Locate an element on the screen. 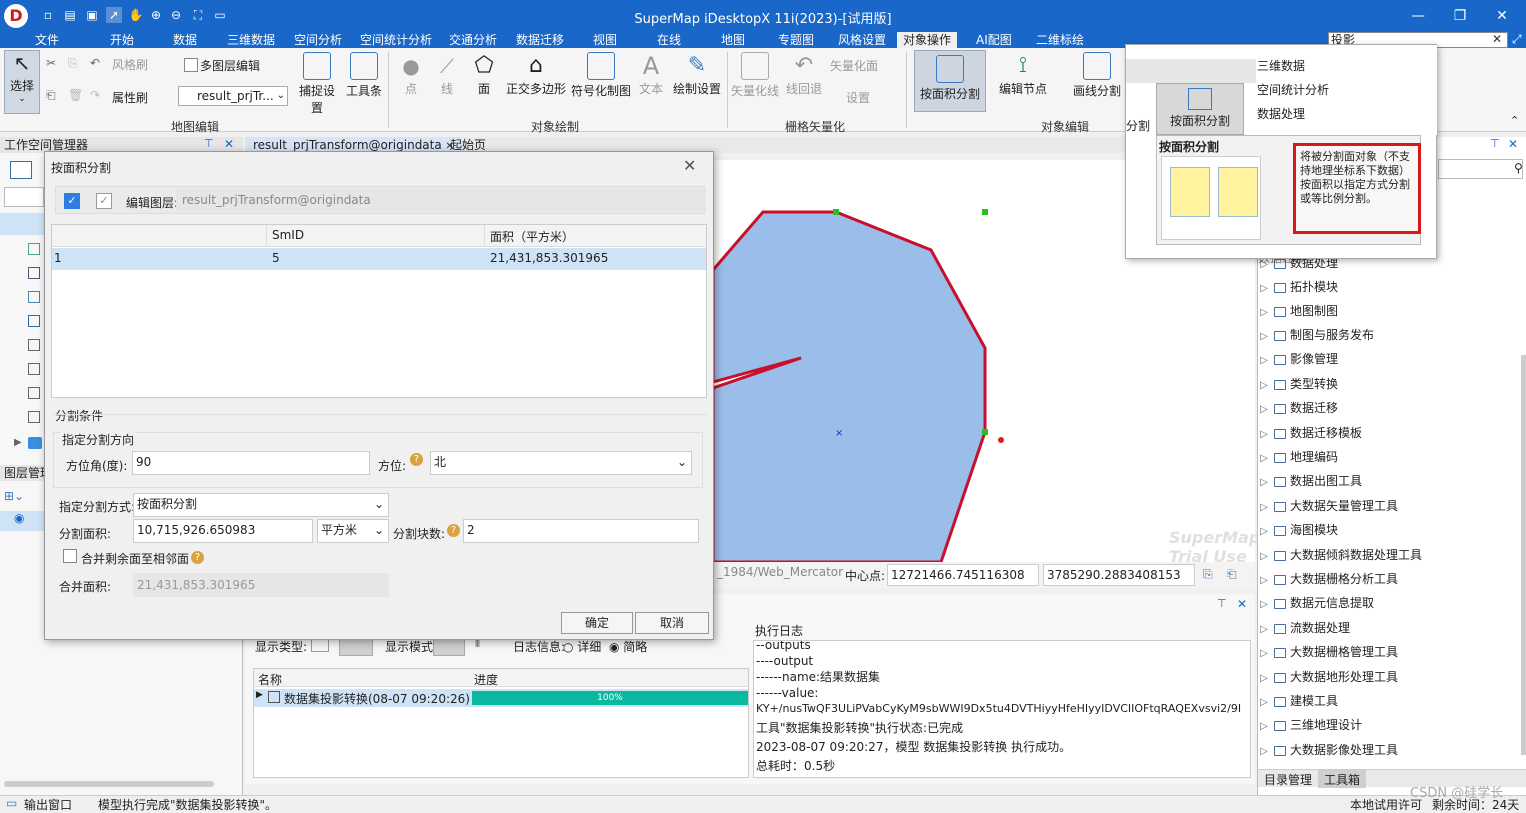 The height and width of the screenshot is (813, 1526). menu-object-ops: 对象操作 is located at coordinates (927, 40).